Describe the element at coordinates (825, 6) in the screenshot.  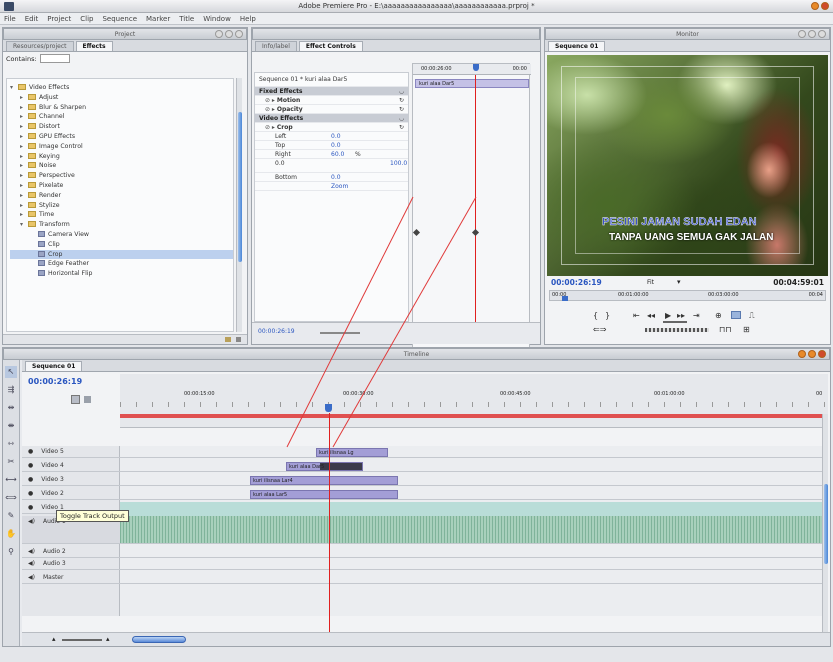
I see `close-button` at that location.